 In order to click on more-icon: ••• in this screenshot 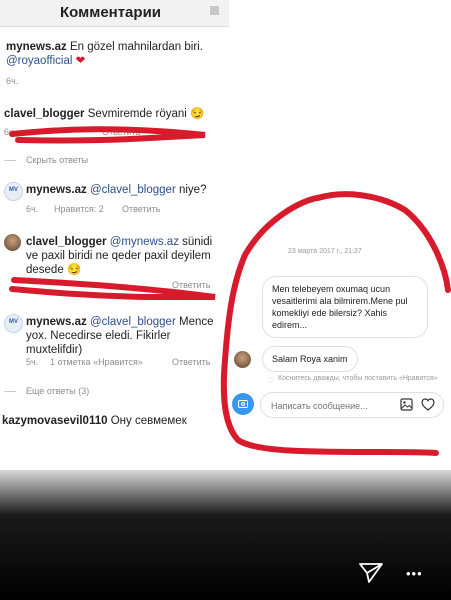, I will do `click(414, 573)`.